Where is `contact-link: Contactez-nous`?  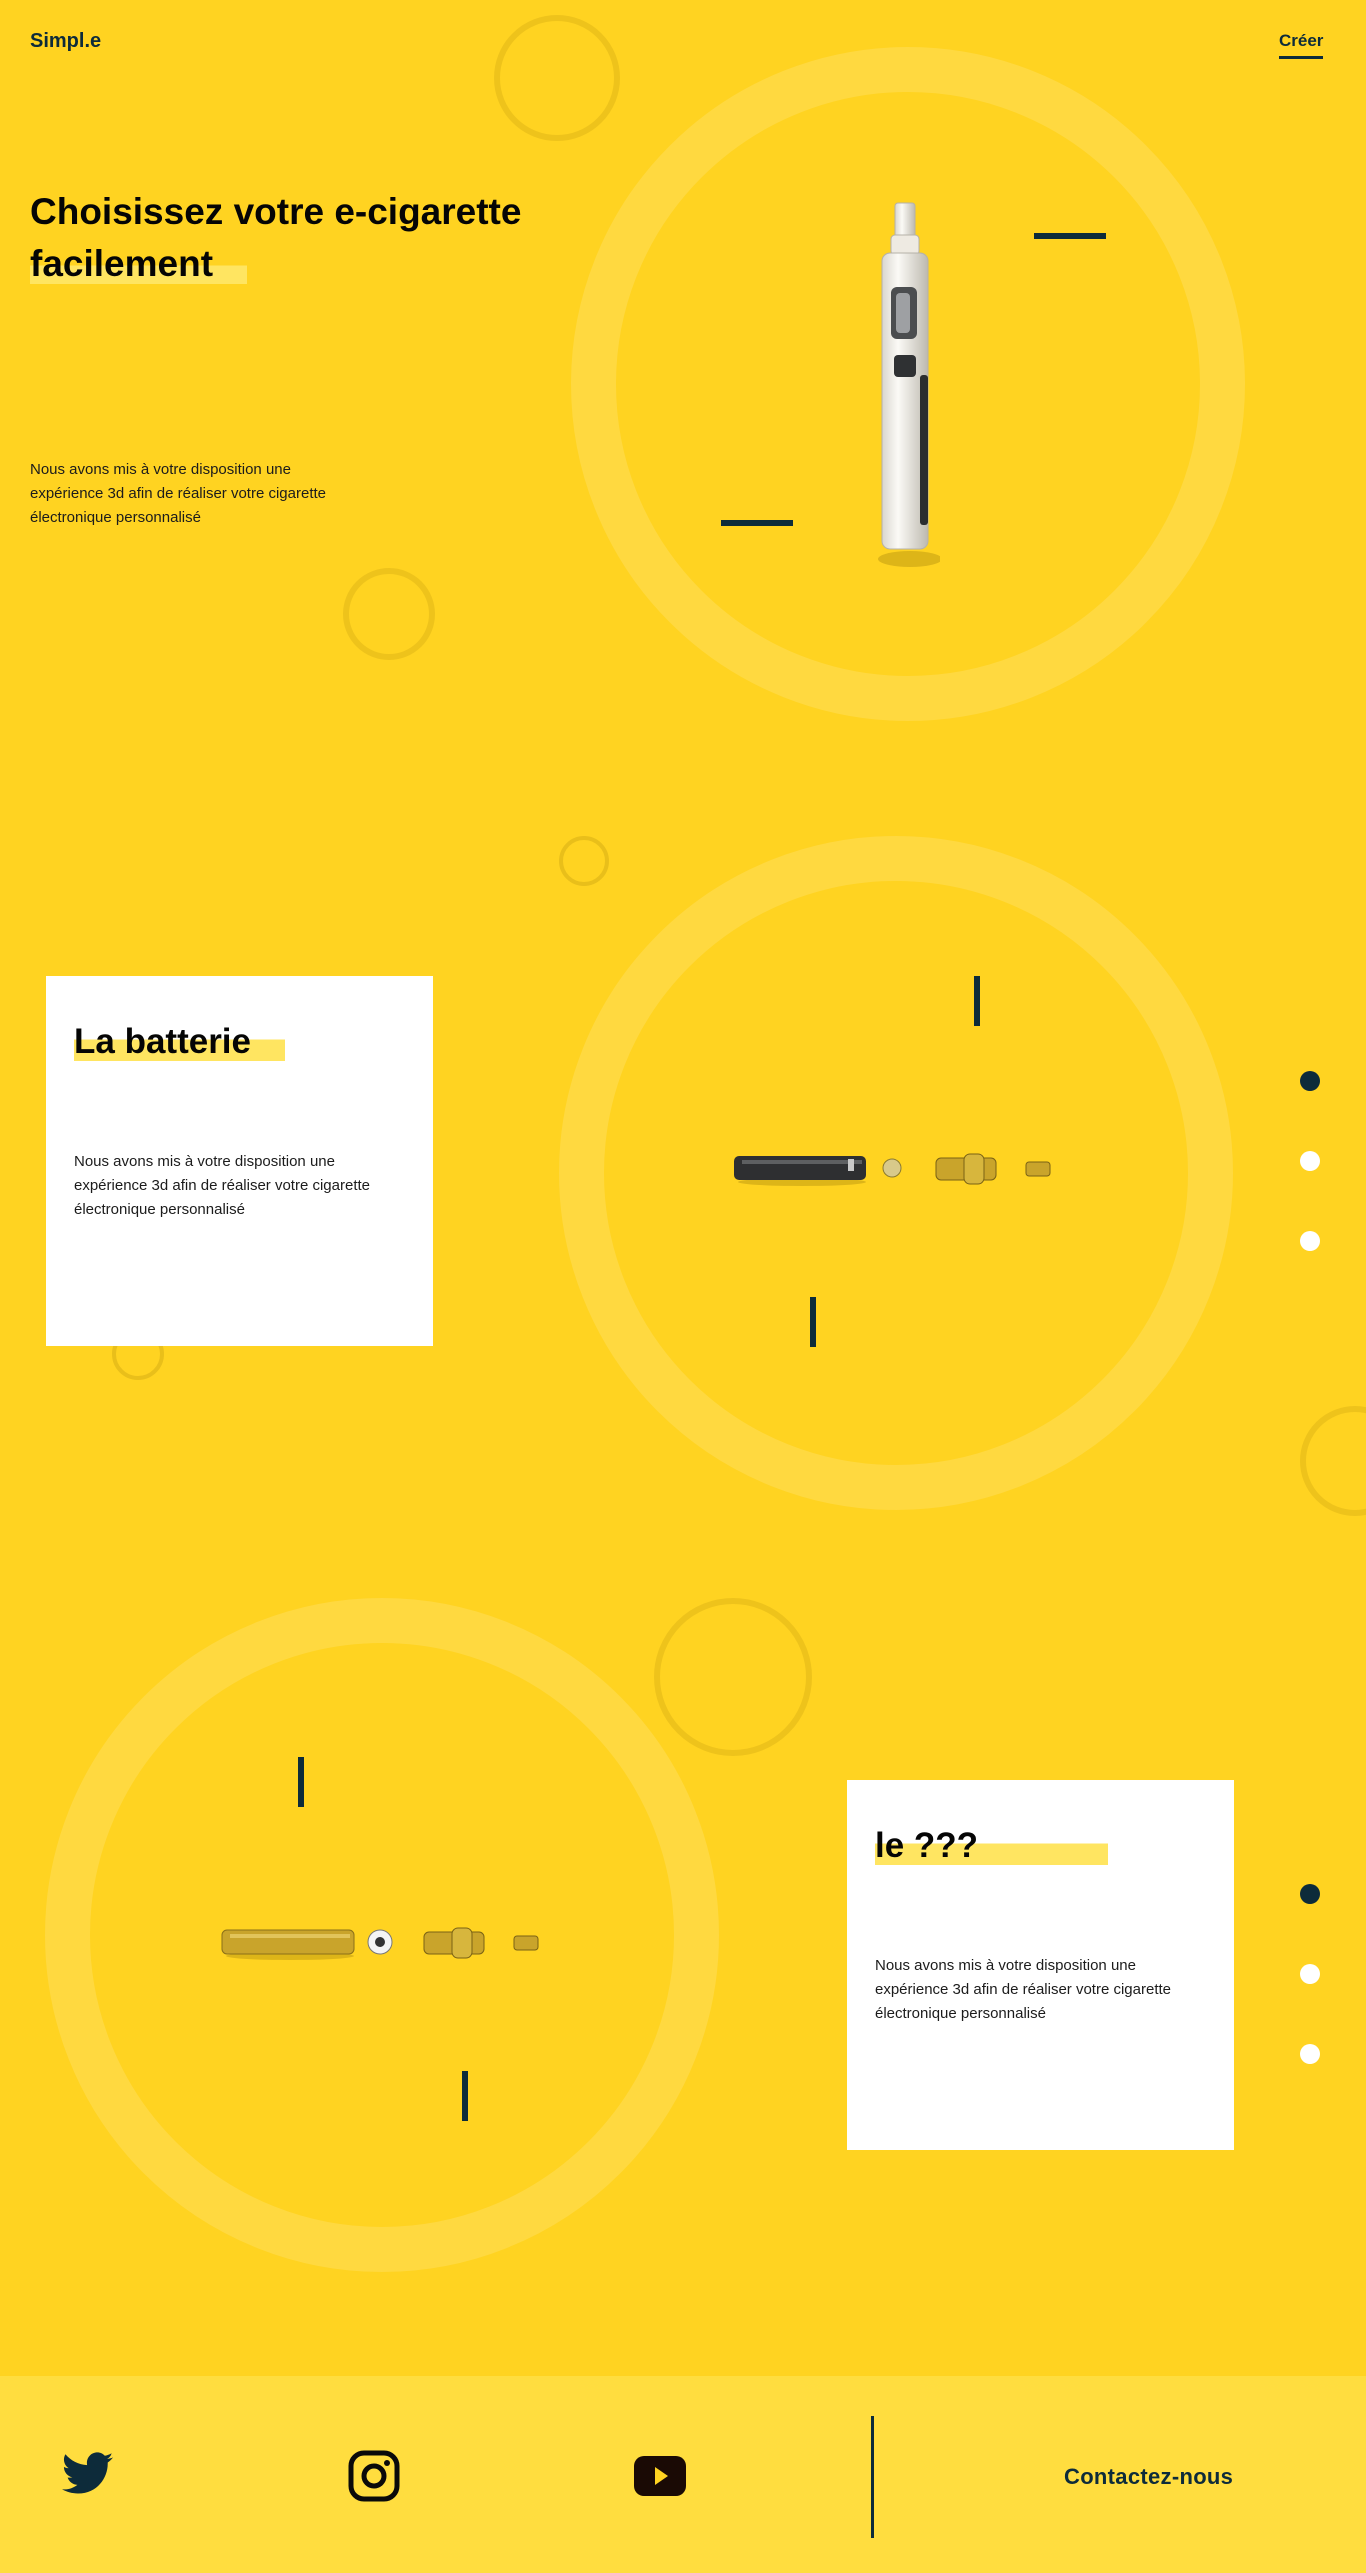 contact-link: Contactez-nous is located at coordinates (1148, 2477).